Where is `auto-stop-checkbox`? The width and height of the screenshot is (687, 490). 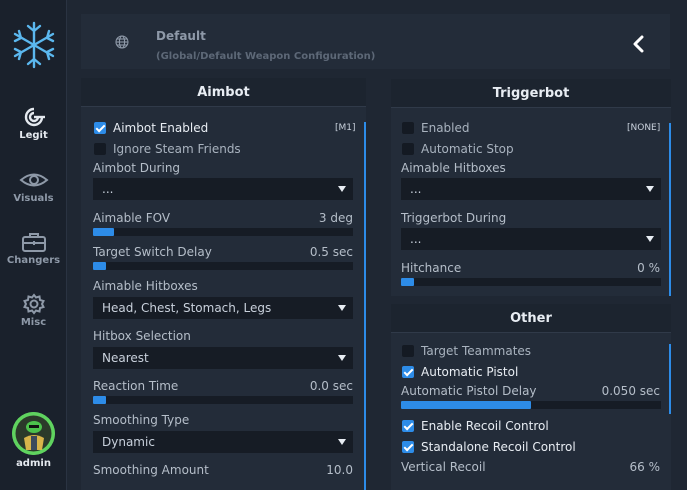
auto-stop-checkbox is located at coordinates (408, 149).